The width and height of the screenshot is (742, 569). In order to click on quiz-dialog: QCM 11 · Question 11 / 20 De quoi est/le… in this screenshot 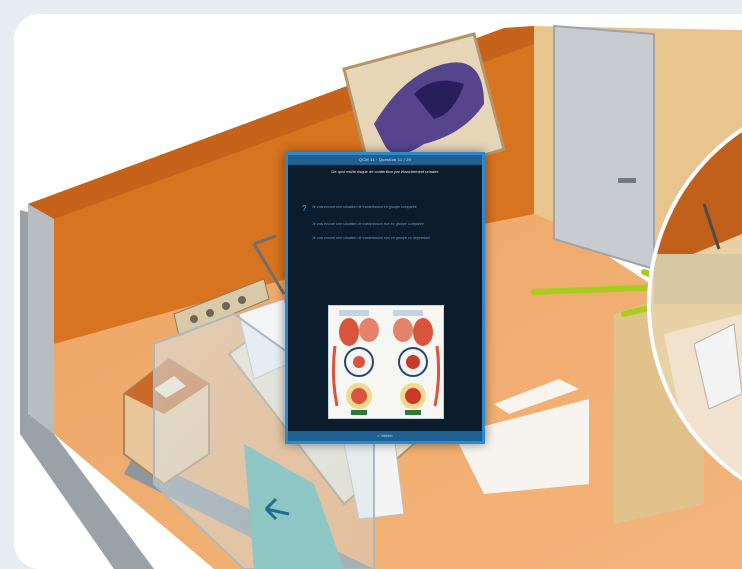, I will do `click(385, 298)`.